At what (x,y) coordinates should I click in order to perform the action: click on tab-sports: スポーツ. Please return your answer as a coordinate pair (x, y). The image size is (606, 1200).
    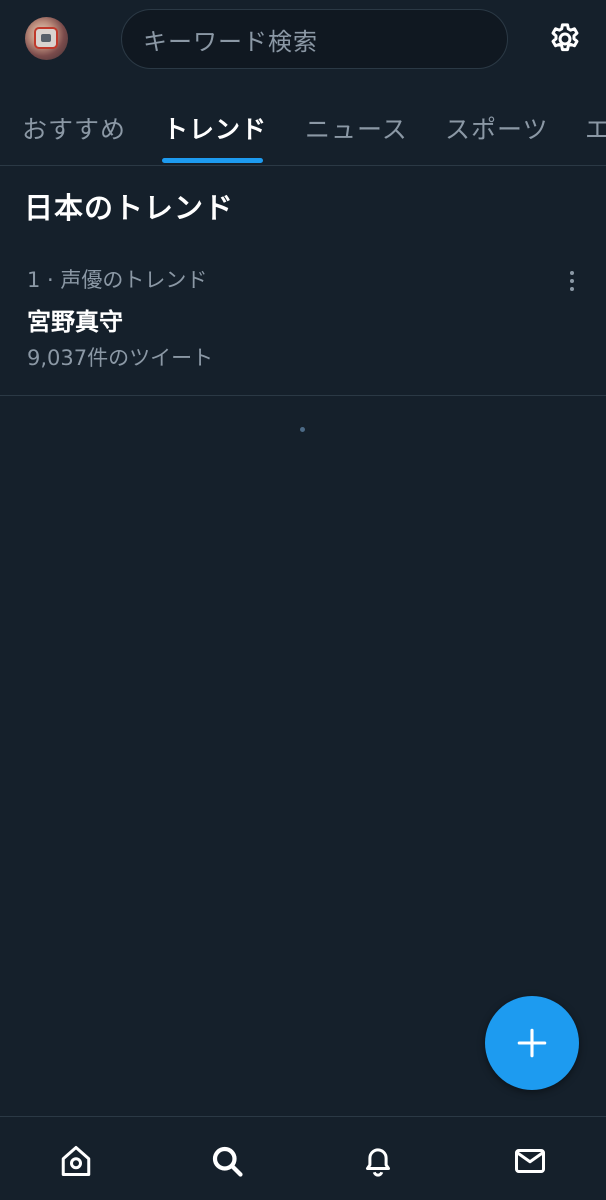
    Looking at the image, I should click on (497, 128).